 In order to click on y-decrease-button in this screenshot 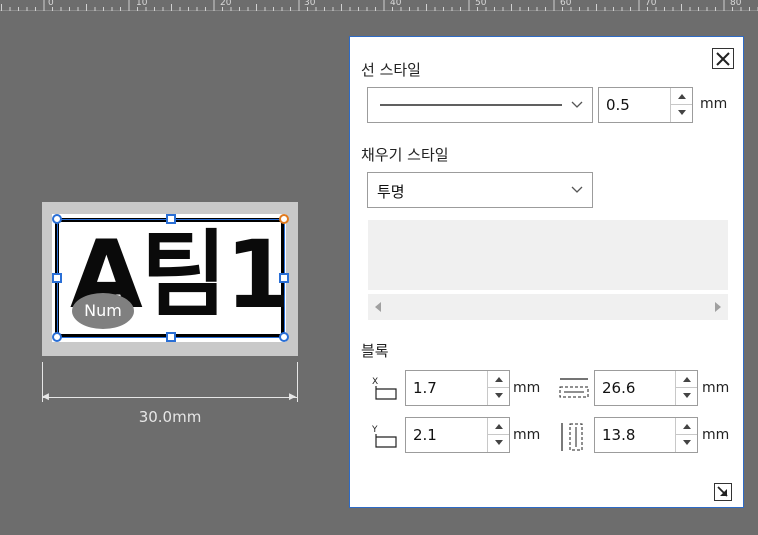, I will do `click(498, 443)`.